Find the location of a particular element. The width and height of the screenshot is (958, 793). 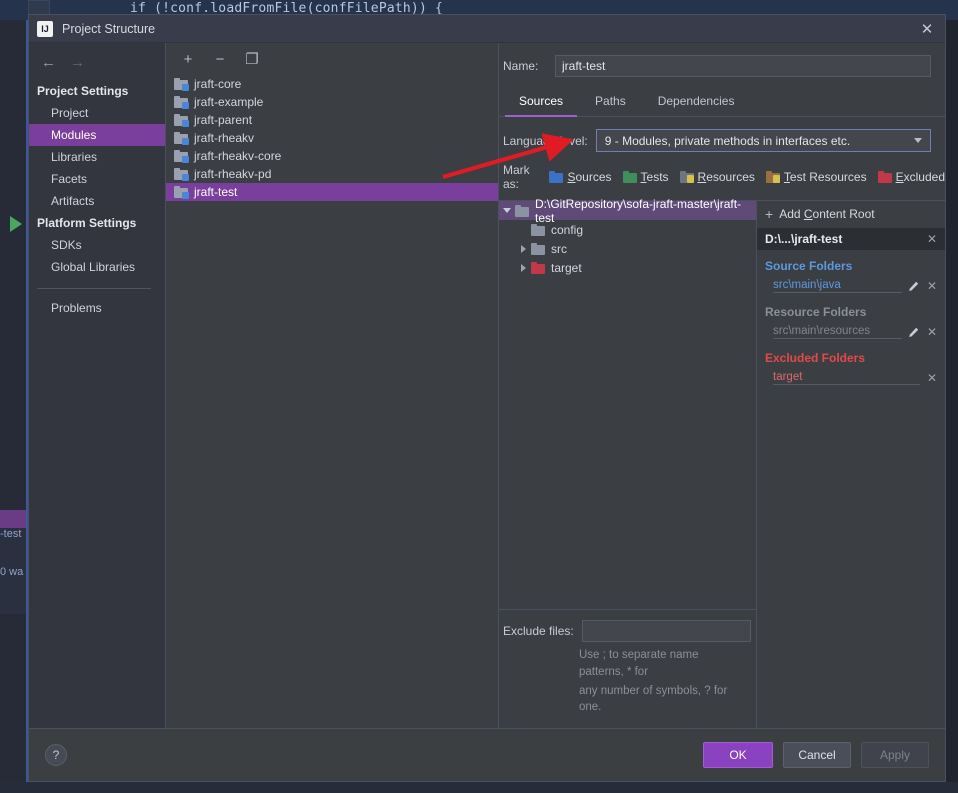

navigation-arrows: ← → is located at coordinates (97, 64).